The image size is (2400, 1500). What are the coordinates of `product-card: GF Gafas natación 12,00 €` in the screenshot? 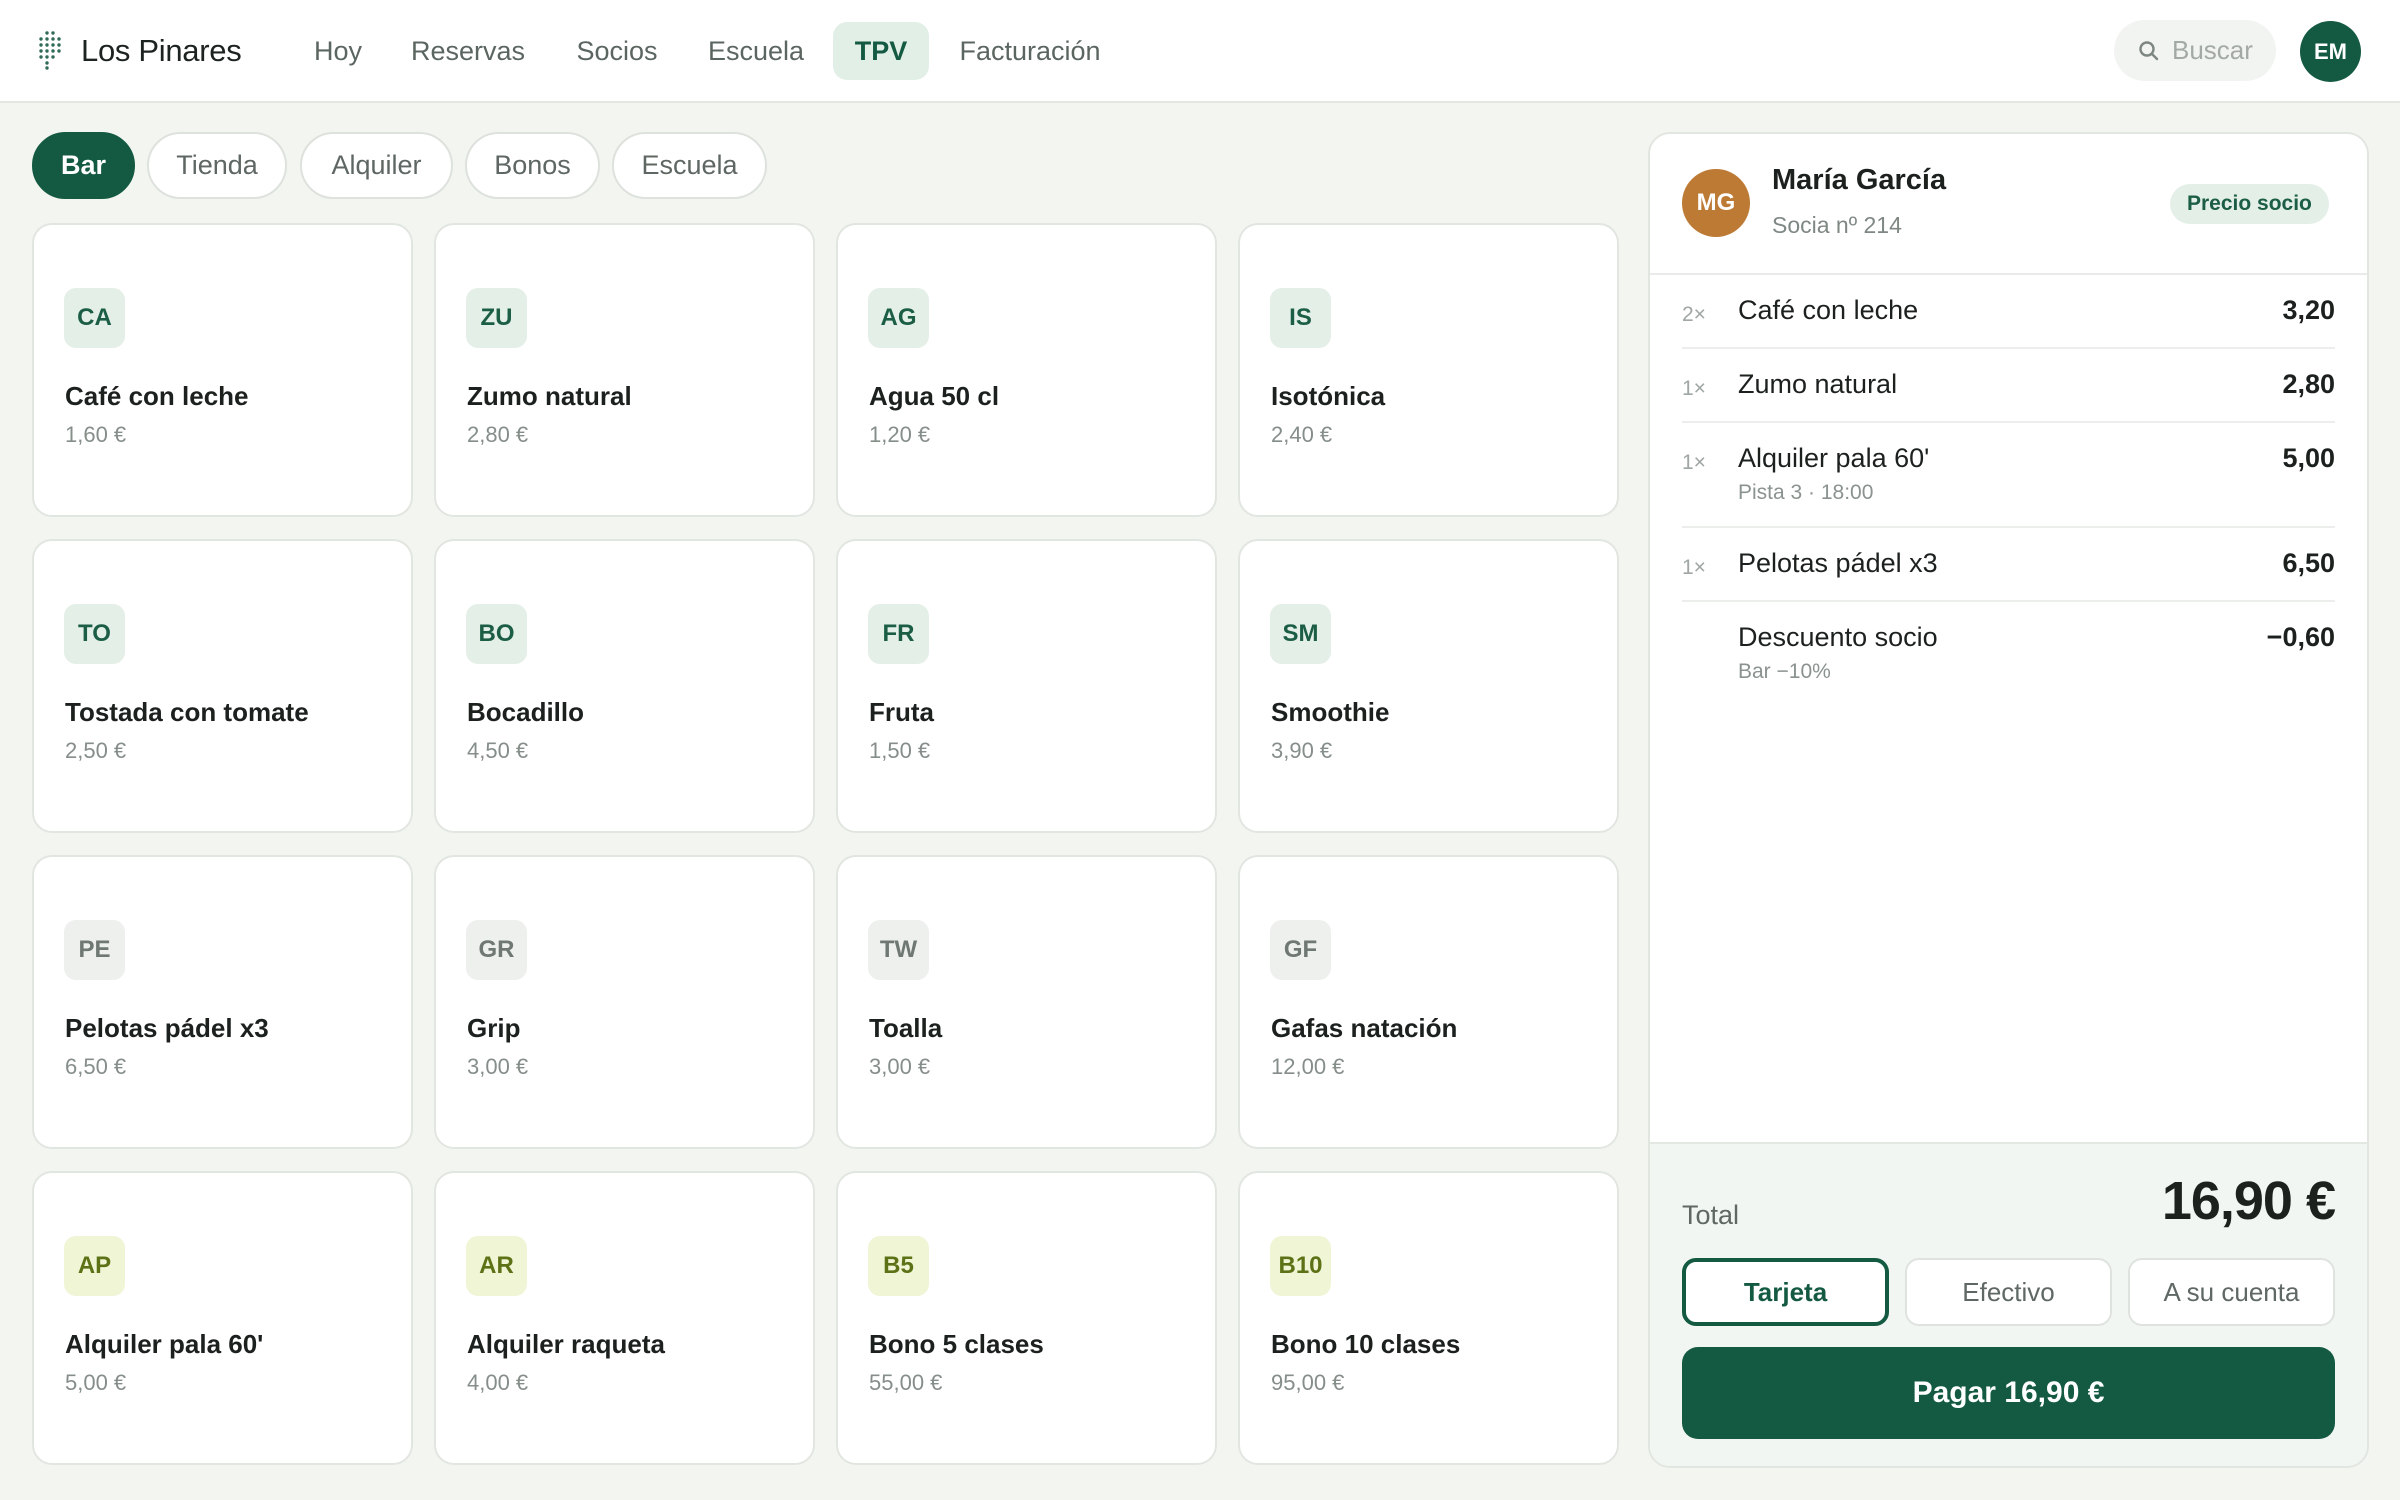 It's located at (1428, 1002).